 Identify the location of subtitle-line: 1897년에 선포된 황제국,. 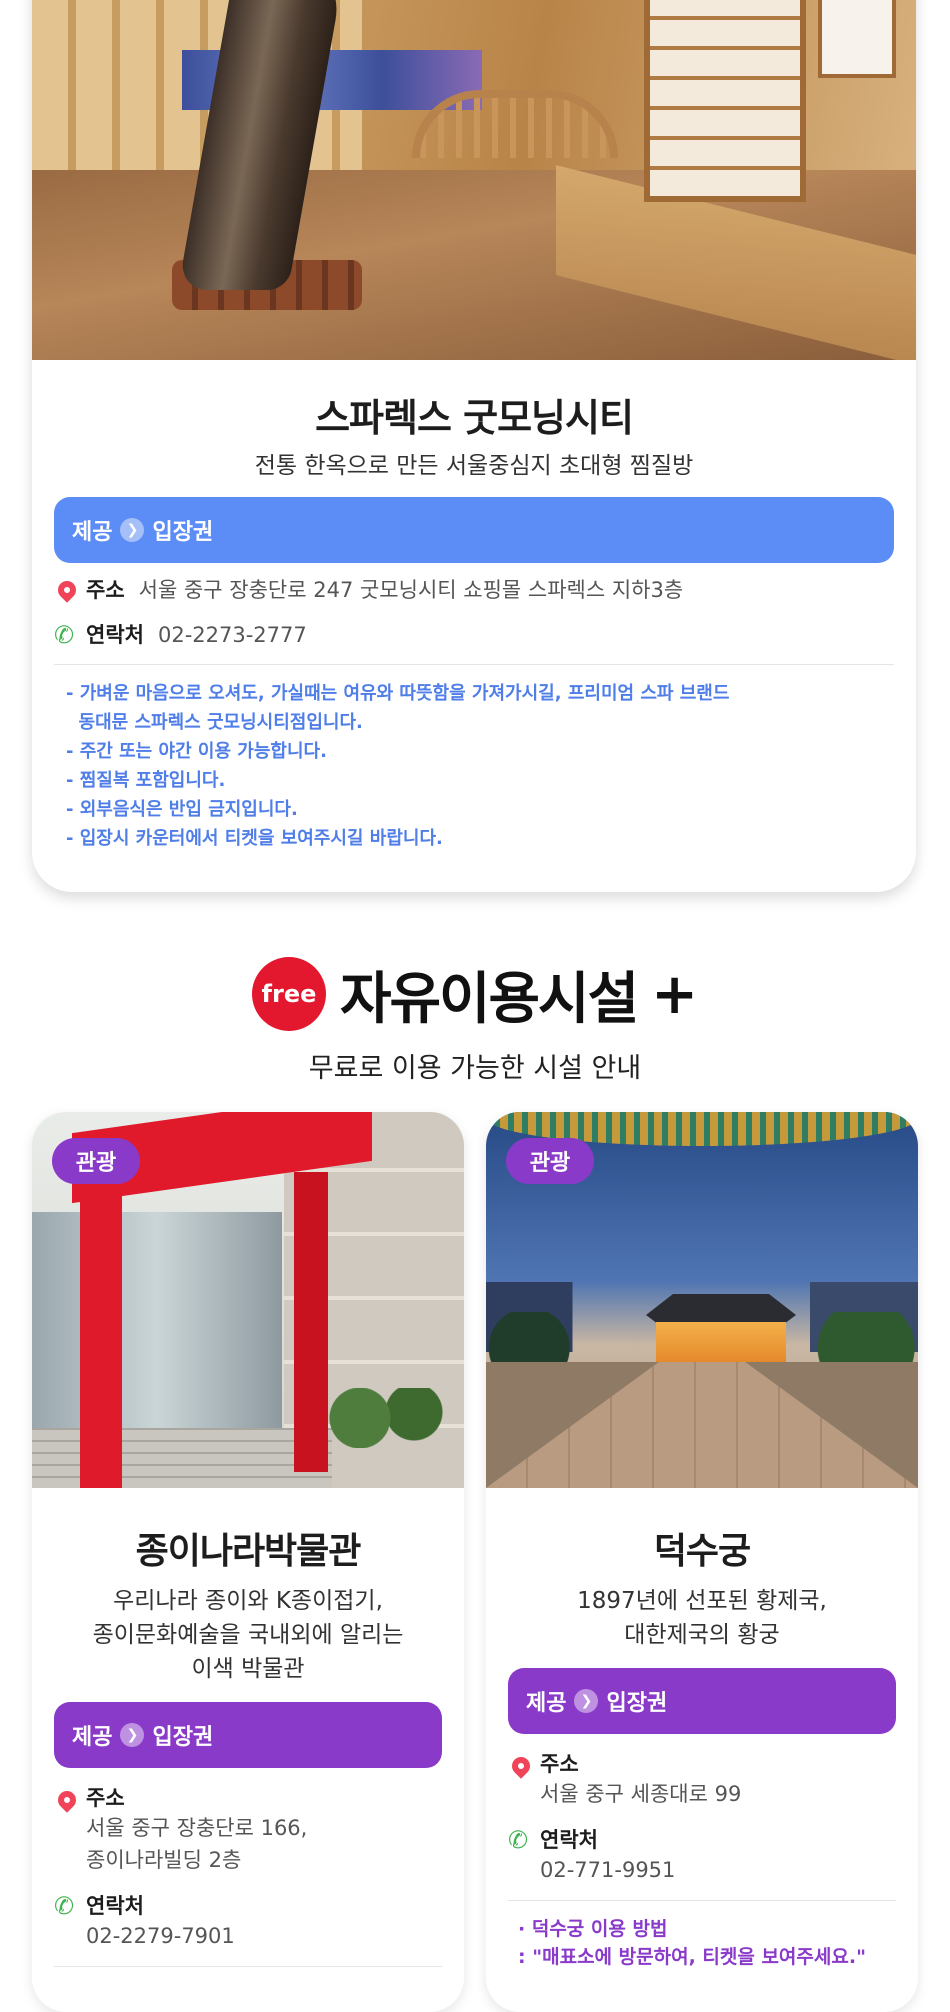
(702, 1601).